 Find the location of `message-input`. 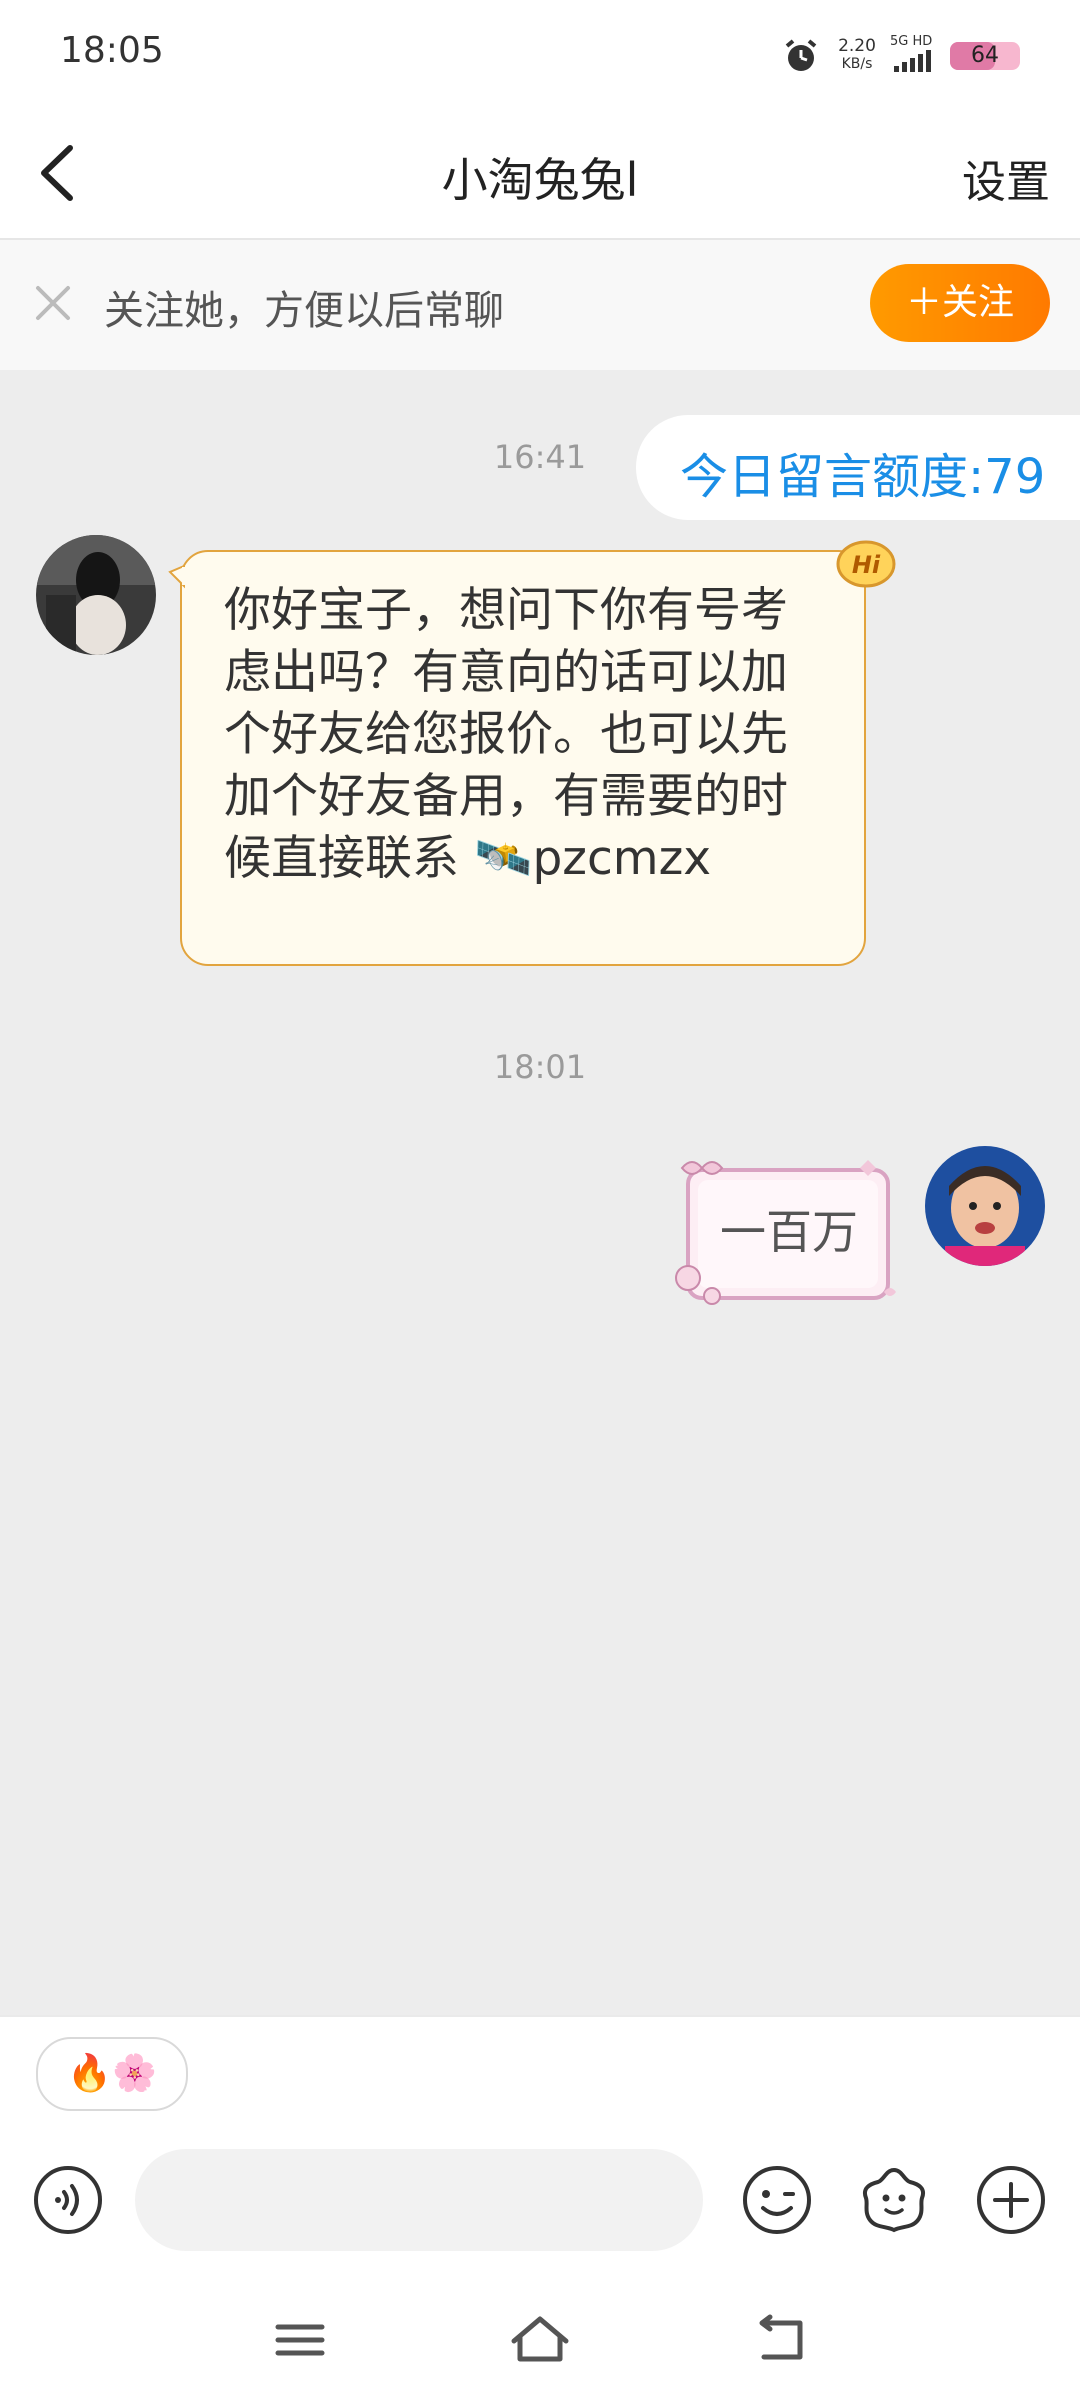

message-input is located at coordinates (419, 2200).